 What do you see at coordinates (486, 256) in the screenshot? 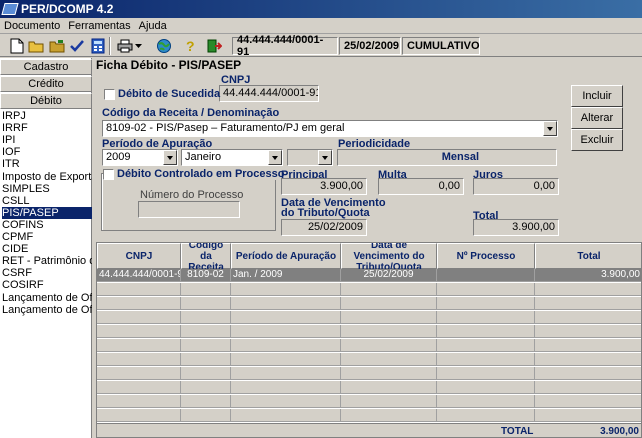
I see `grid-header-processo: Nº Processo` at bounding box center [486, 256].